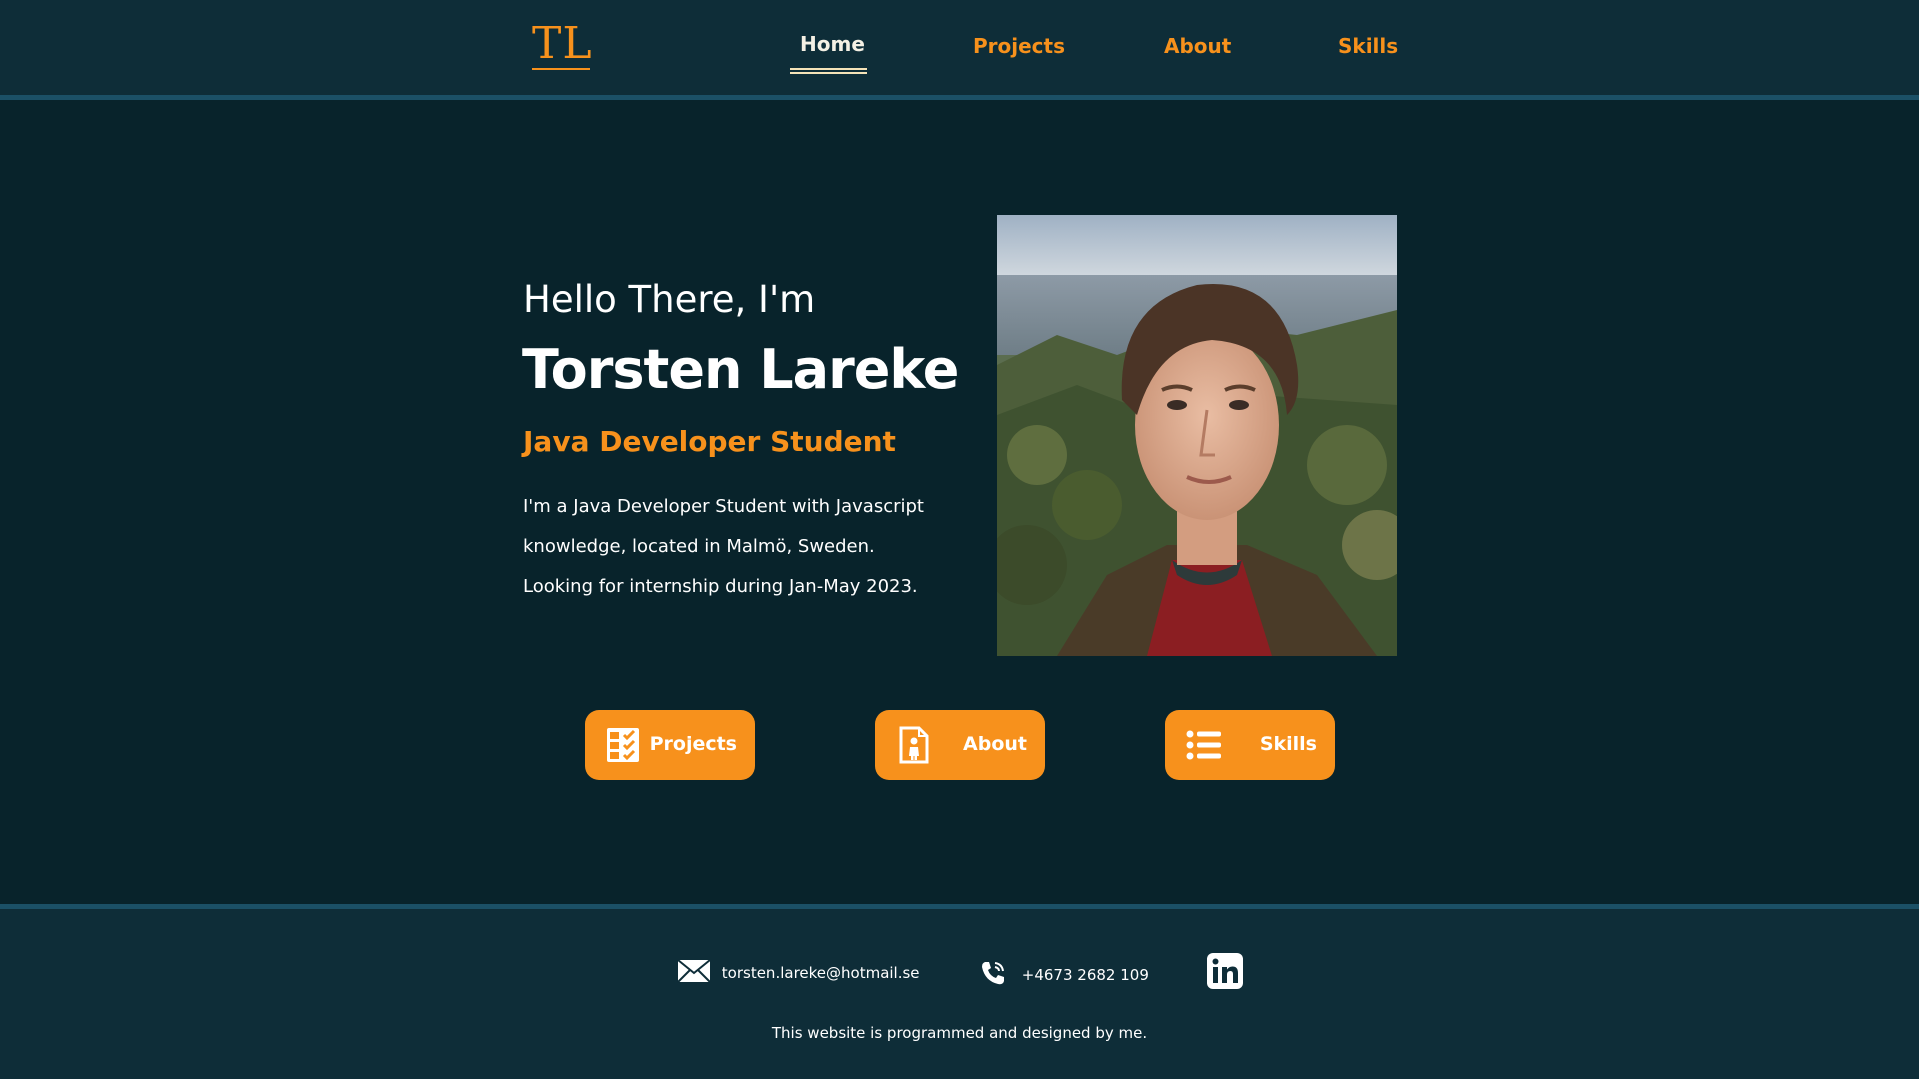 The width and height of the screenshot is (1919, 1079). What do you see at coordinates (1203, 745) in the screenshot?
I see `list-icon` at bounding box center [1203, 745].